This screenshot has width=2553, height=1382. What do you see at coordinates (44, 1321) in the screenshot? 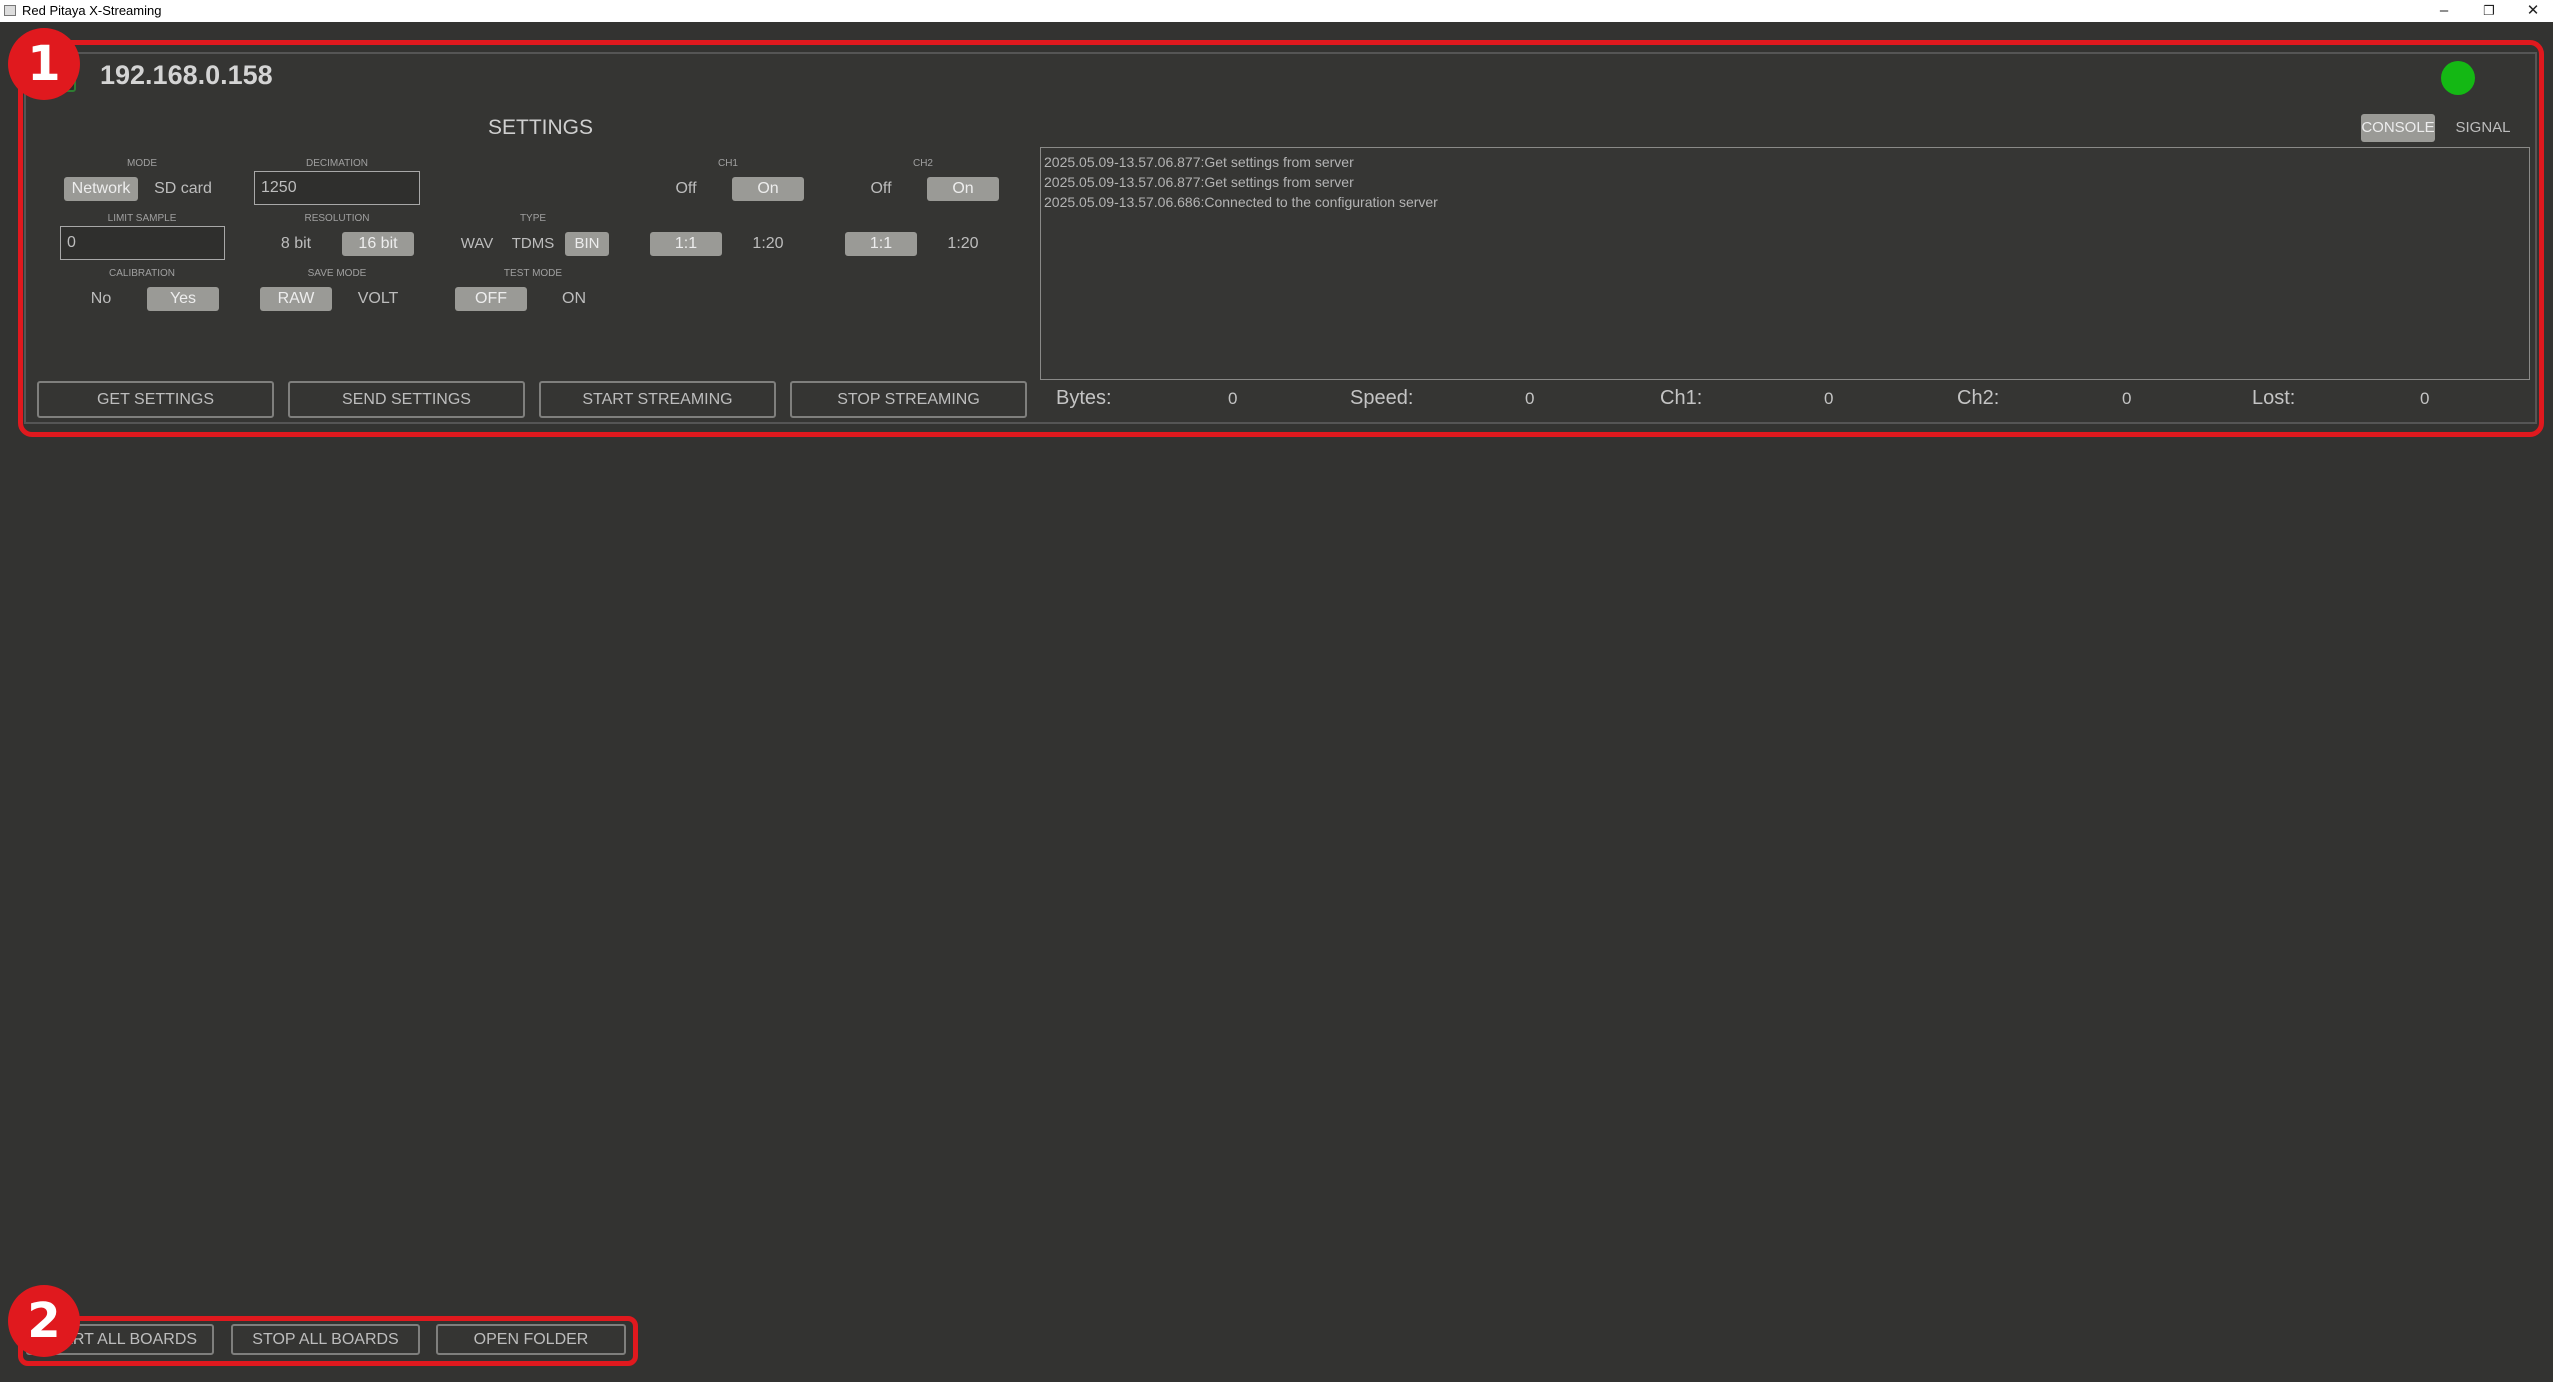
I see `annotation-marker-2: 2` at bounding box center [44, 1321].